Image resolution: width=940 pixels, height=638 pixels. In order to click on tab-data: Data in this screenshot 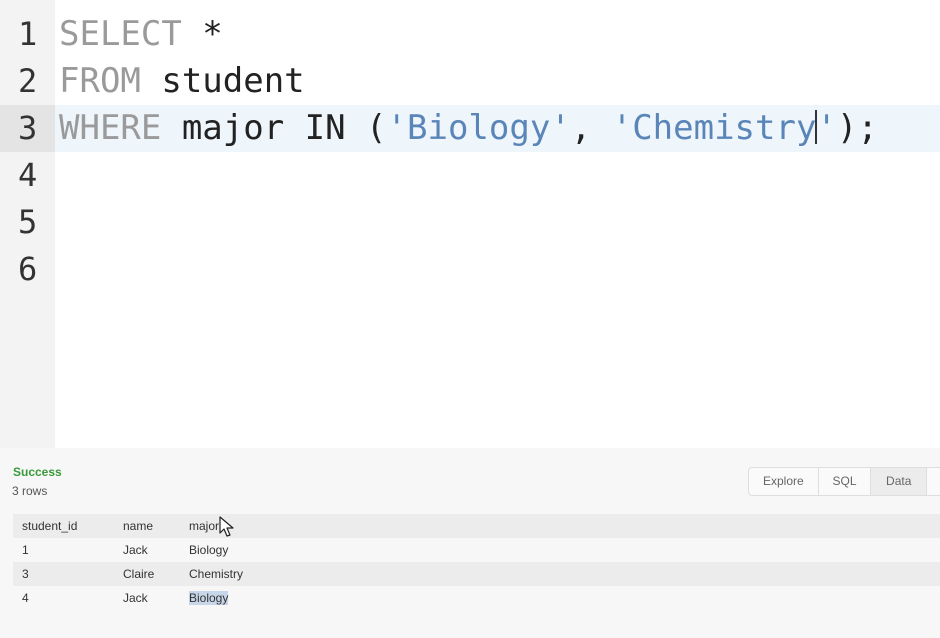, I will do `click(899, 481)`.